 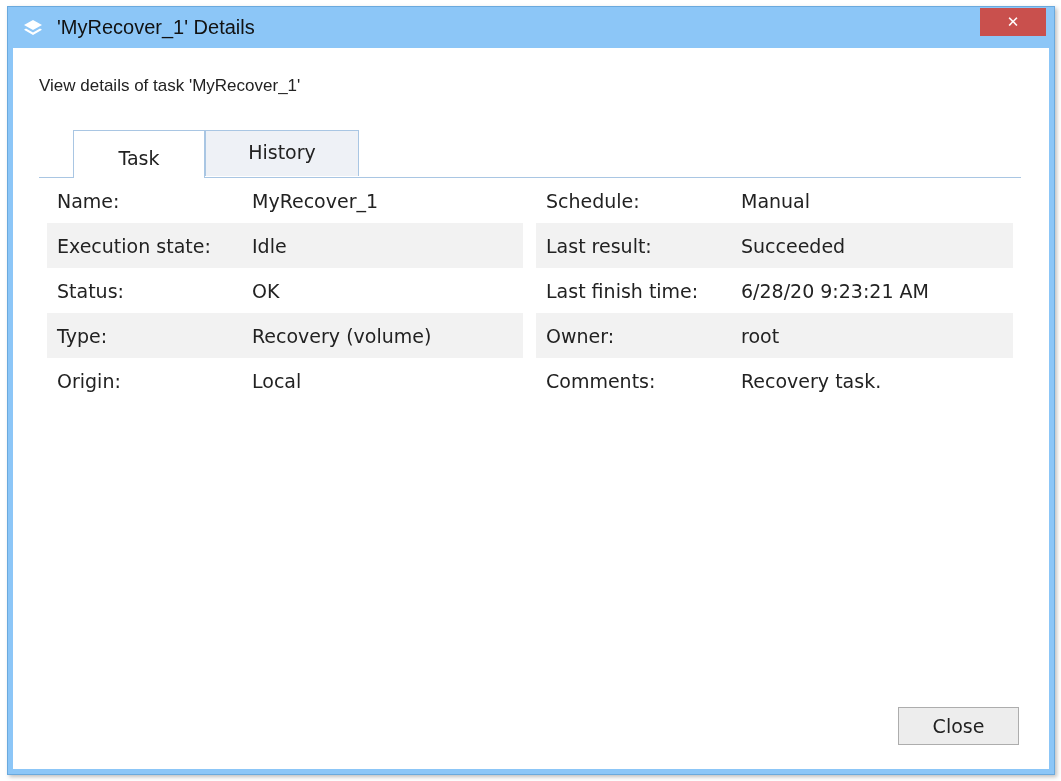 I want to click on tab: History, so click(x=282, y=153).